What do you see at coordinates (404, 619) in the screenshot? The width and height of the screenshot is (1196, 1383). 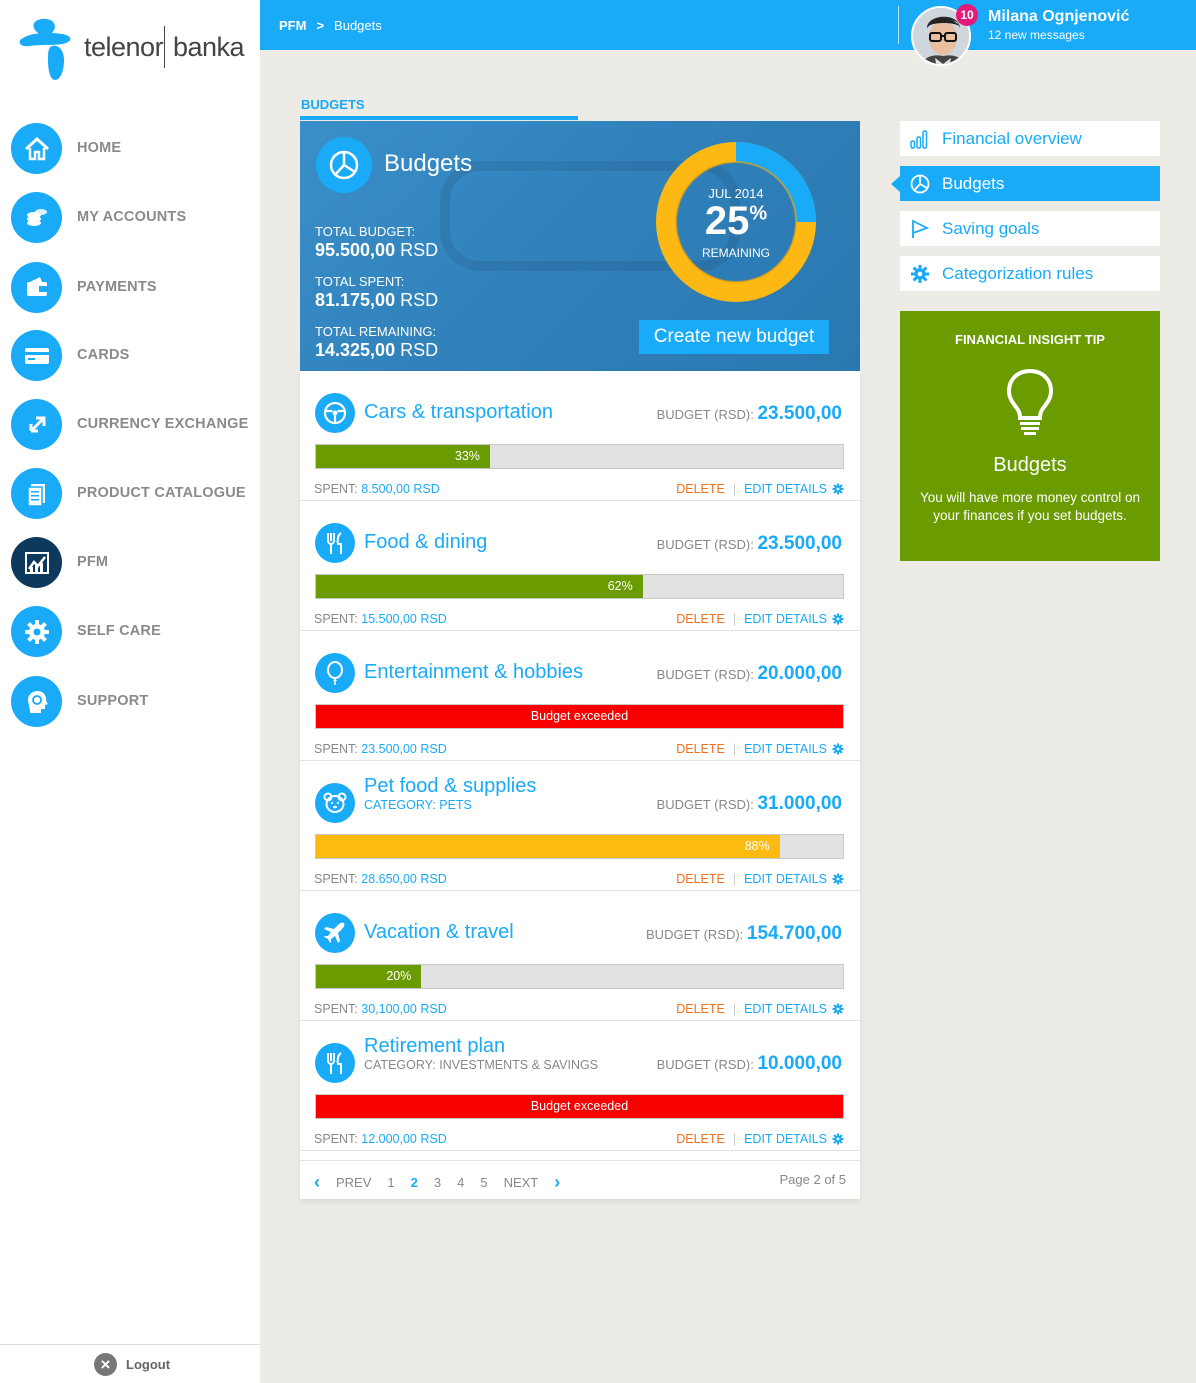 I see `spent-value: 15.500,00 RSD` at bounding box center [404, 619].